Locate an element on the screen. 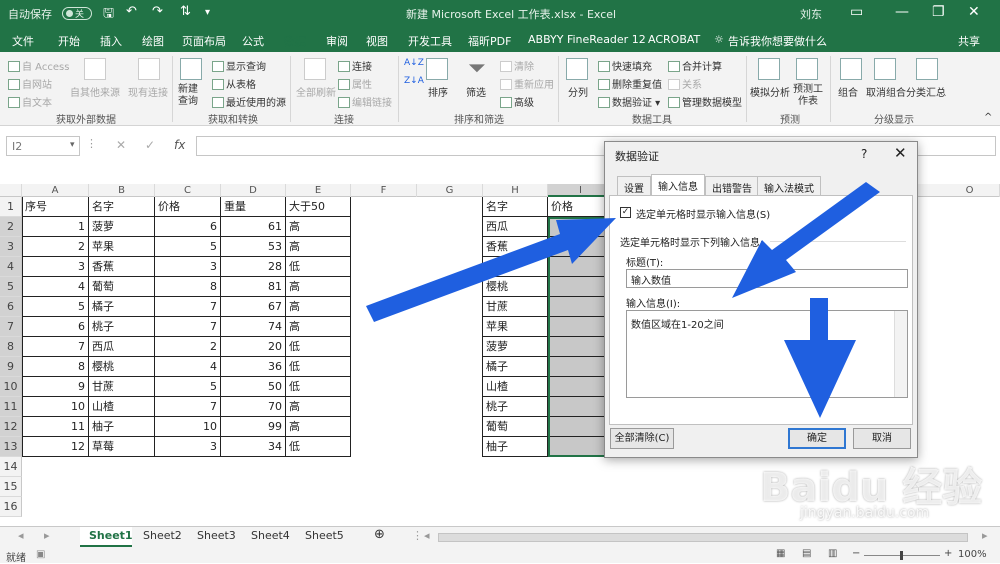  reapply-button: 重新应用 is located at coordinates (527, 83).